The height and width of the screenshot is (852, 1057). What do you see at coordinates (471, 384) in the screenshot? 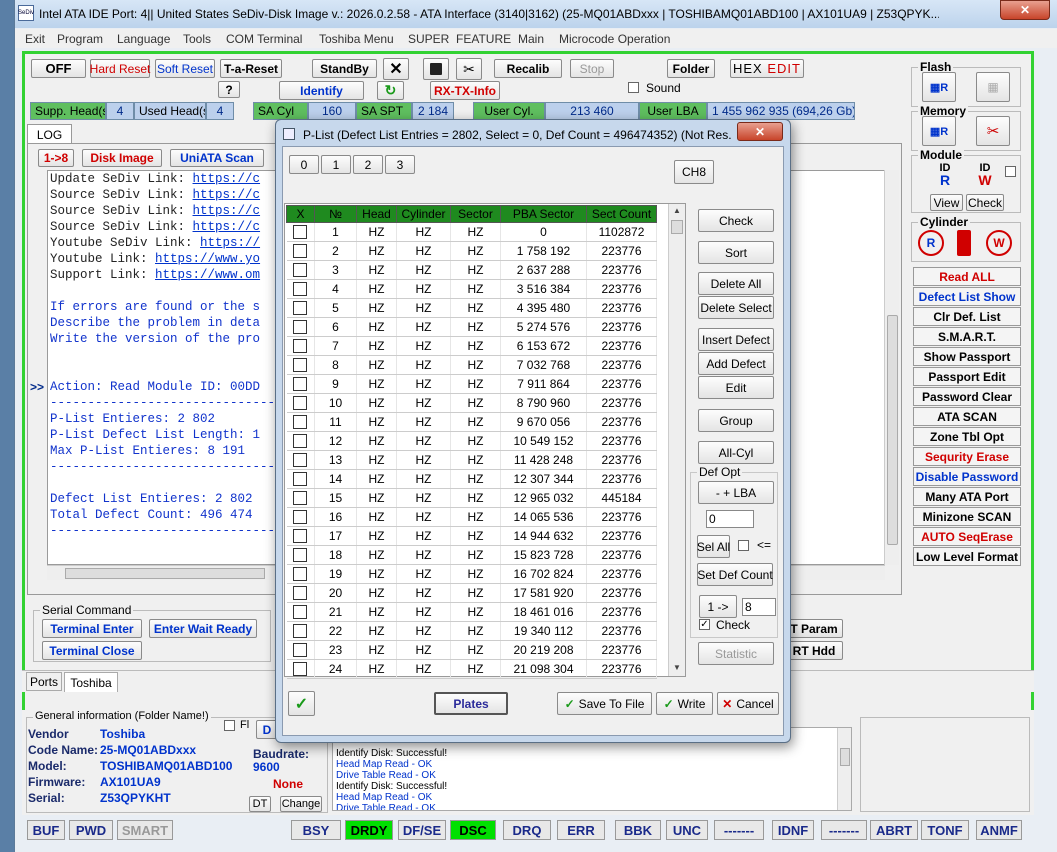
I see `table-row: 9 HZ HZ HZ 7 911 864 223776` at bounding box center [471, 384].